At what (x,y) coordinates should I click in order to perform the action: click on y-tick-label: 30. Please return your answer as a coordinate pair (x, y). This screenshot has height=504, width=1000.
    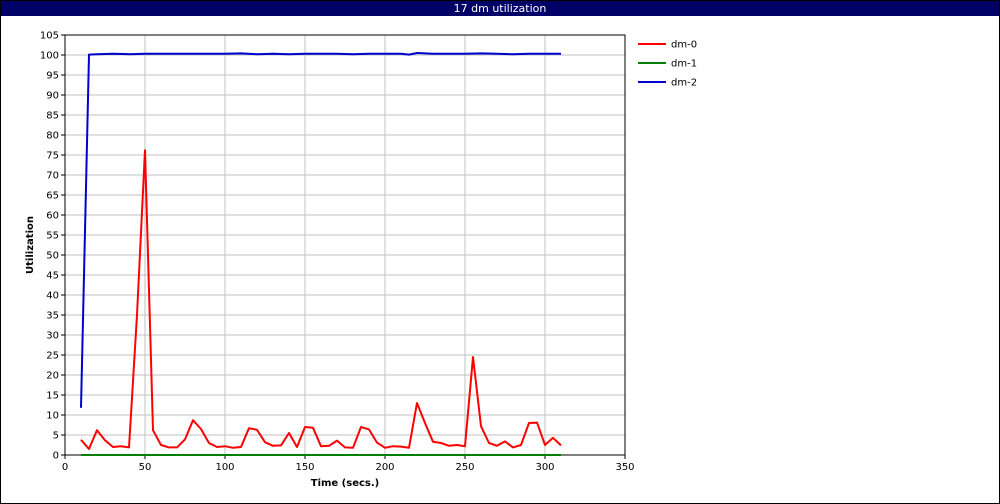
    Looking at the image, I should click on (52, 336).